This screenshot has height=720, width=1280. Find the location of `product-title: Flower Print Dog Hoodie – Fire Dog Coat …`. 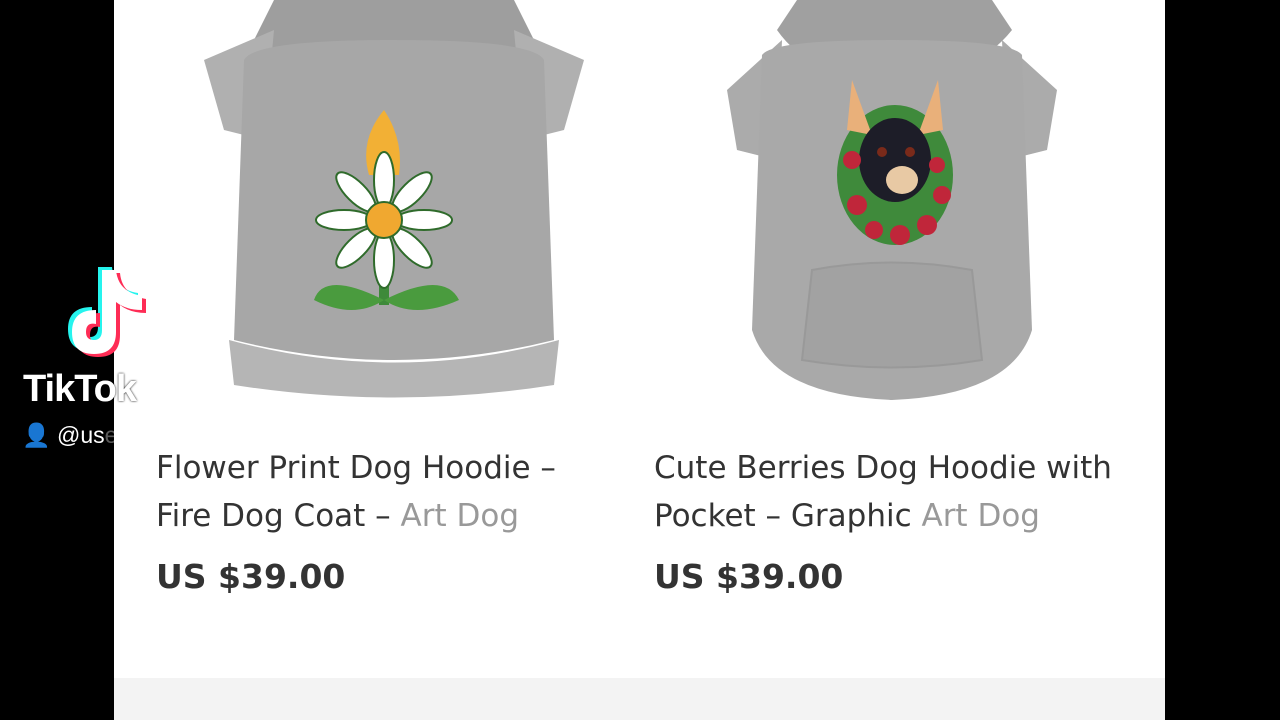

product-title: Flower Print Dog Hoodie – Fire Dog Coat … is located at coordinates (386, 492).